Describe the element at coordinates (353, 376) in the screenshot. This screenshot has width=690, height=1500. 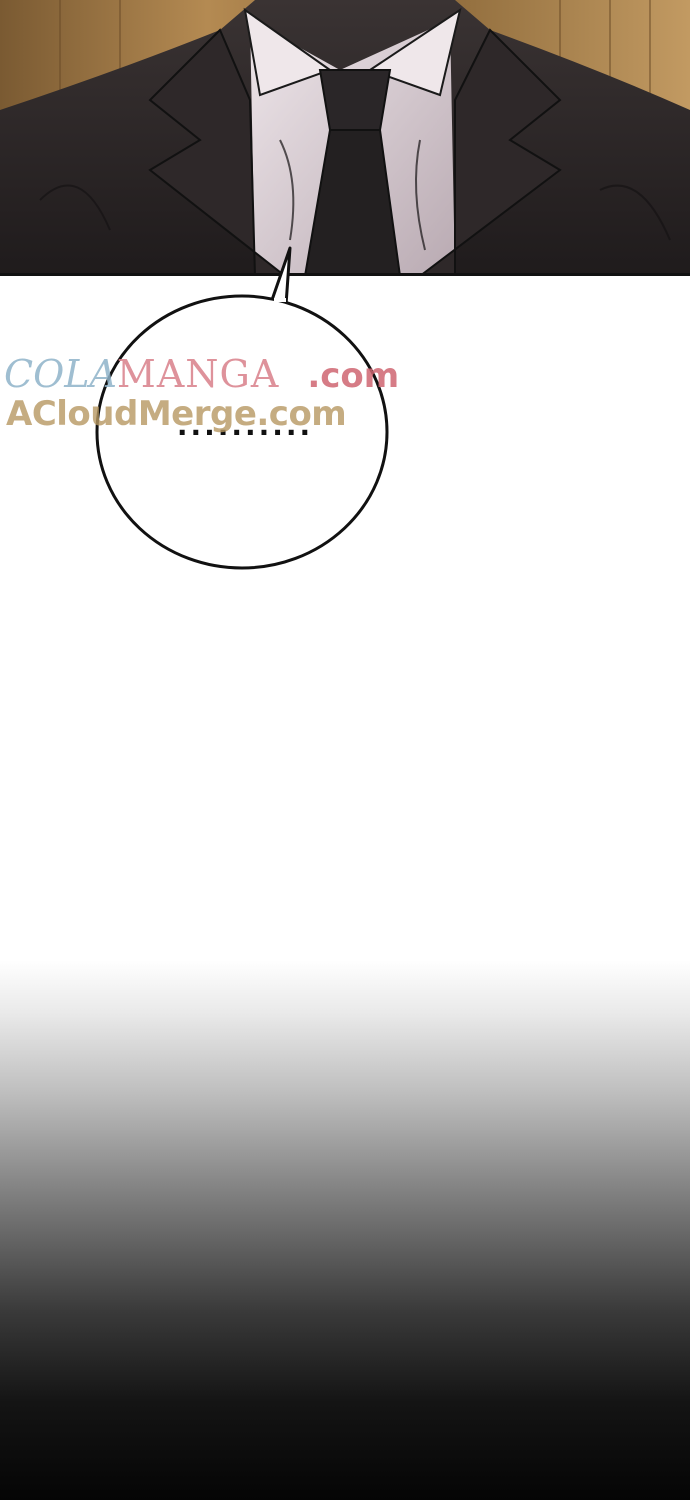
I see `watermark-com-text: .com` at that location.